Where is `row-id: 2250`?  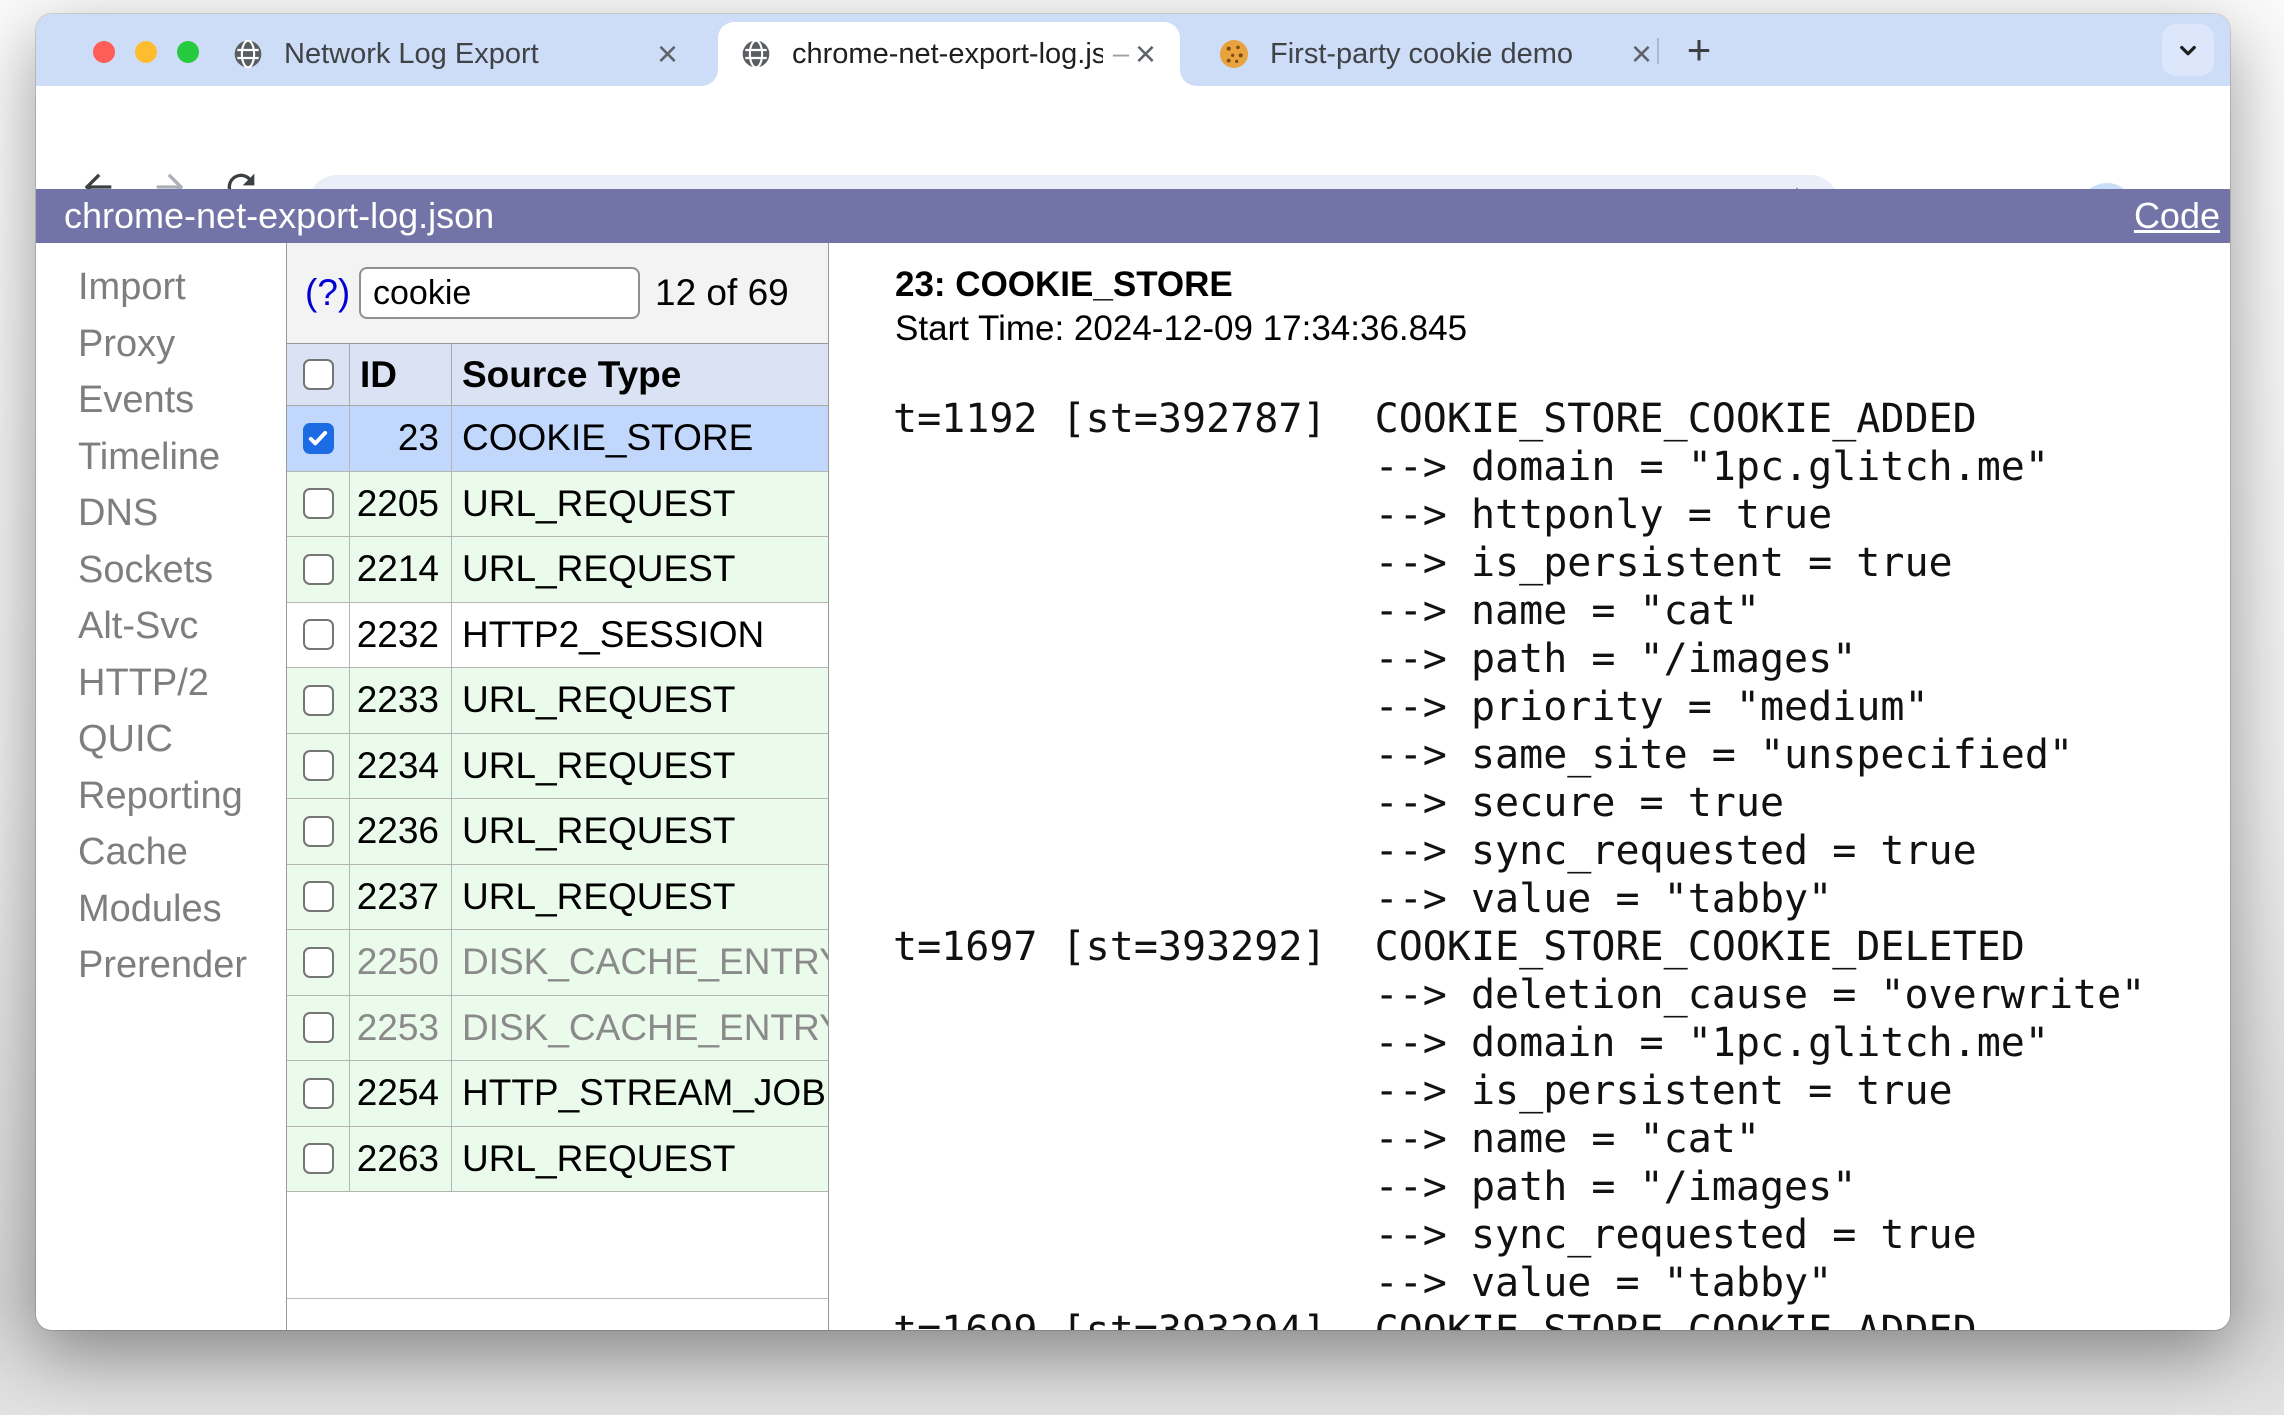
row-id: 2250 is located at coordinates (401, 962).